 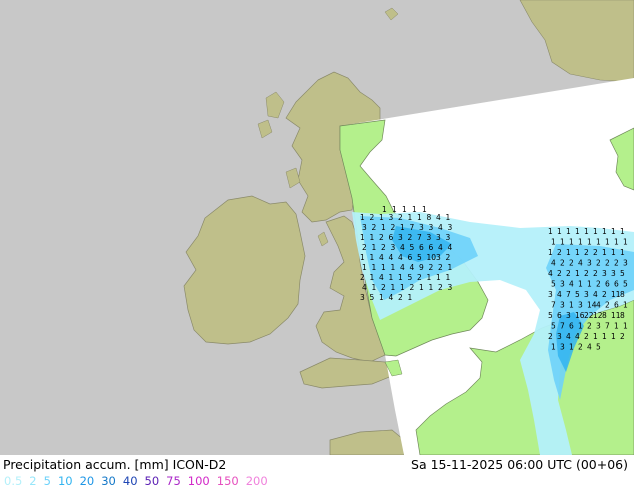 What do you see at coordinates (227, 481) in the screenshot?
I see `legend-item: 150` at bounding box center [227, 481].